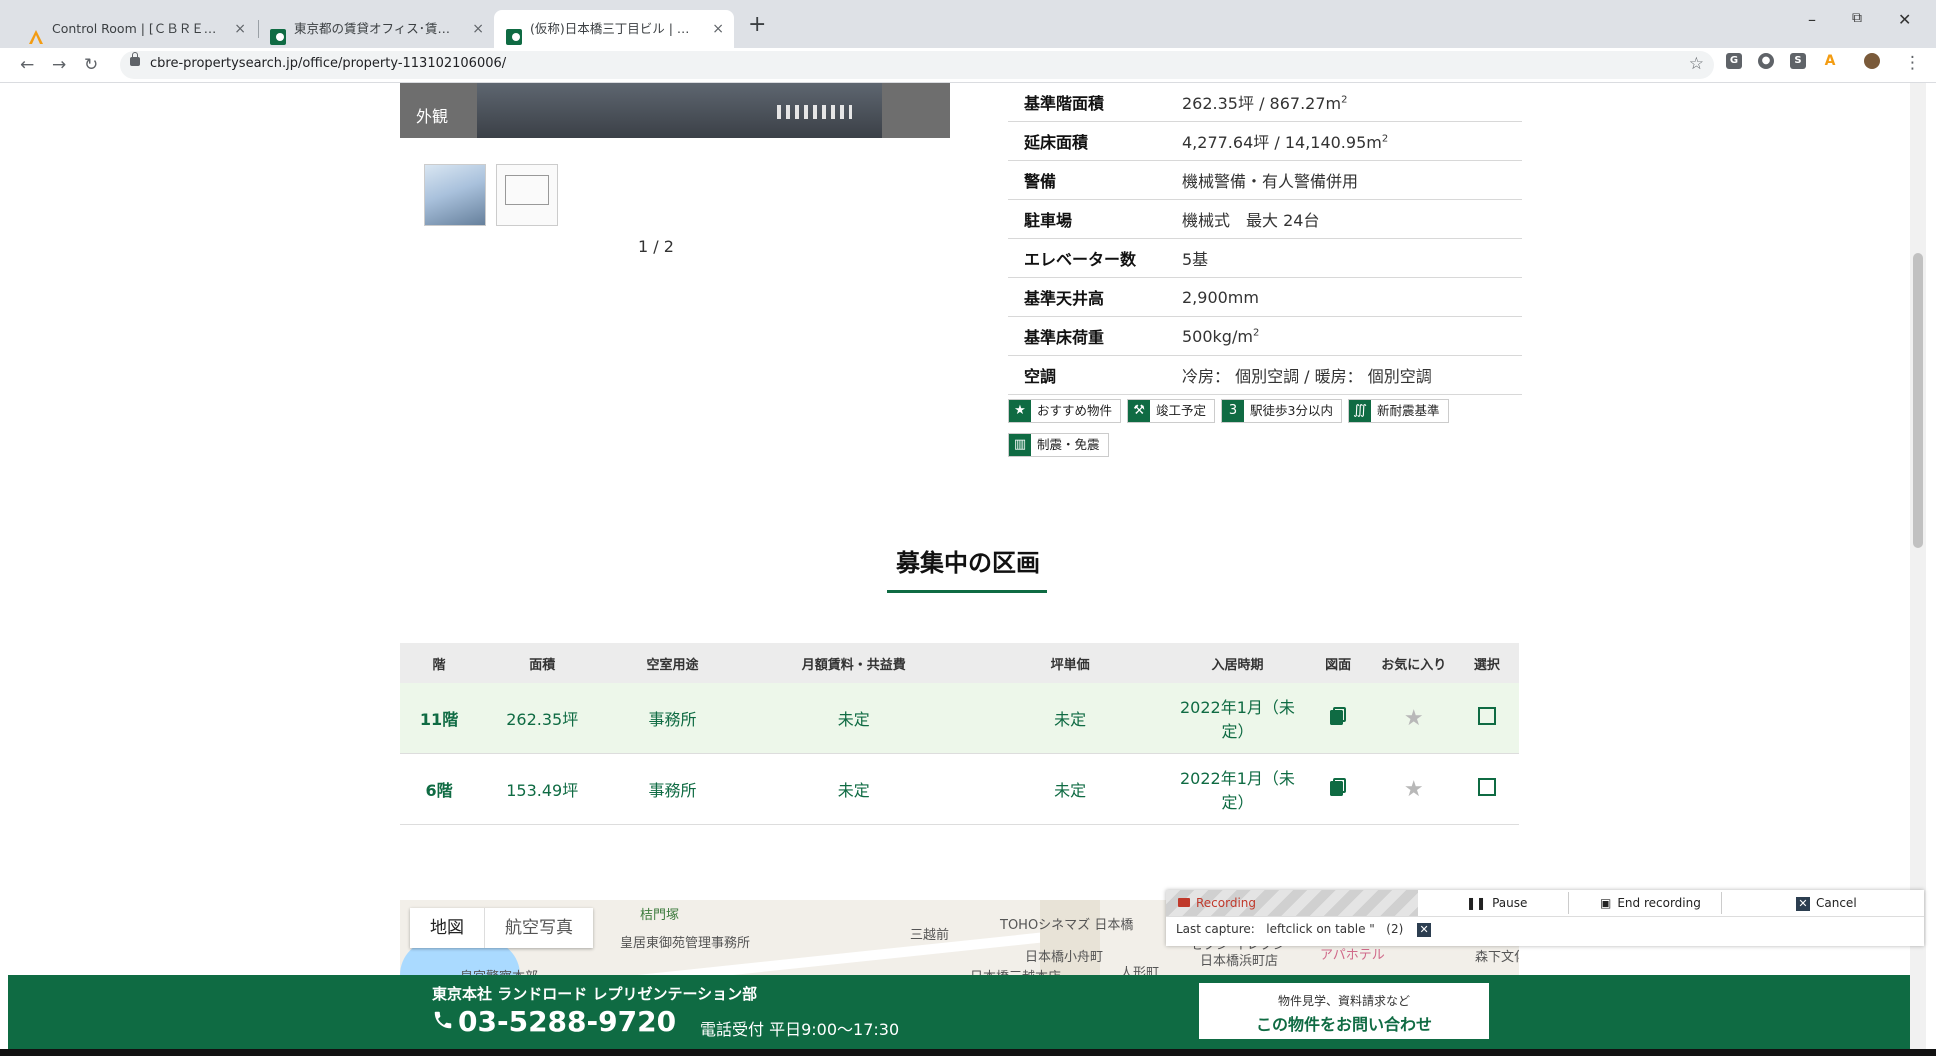  I want to click on rent-cell: 未定, so click(853, 718).